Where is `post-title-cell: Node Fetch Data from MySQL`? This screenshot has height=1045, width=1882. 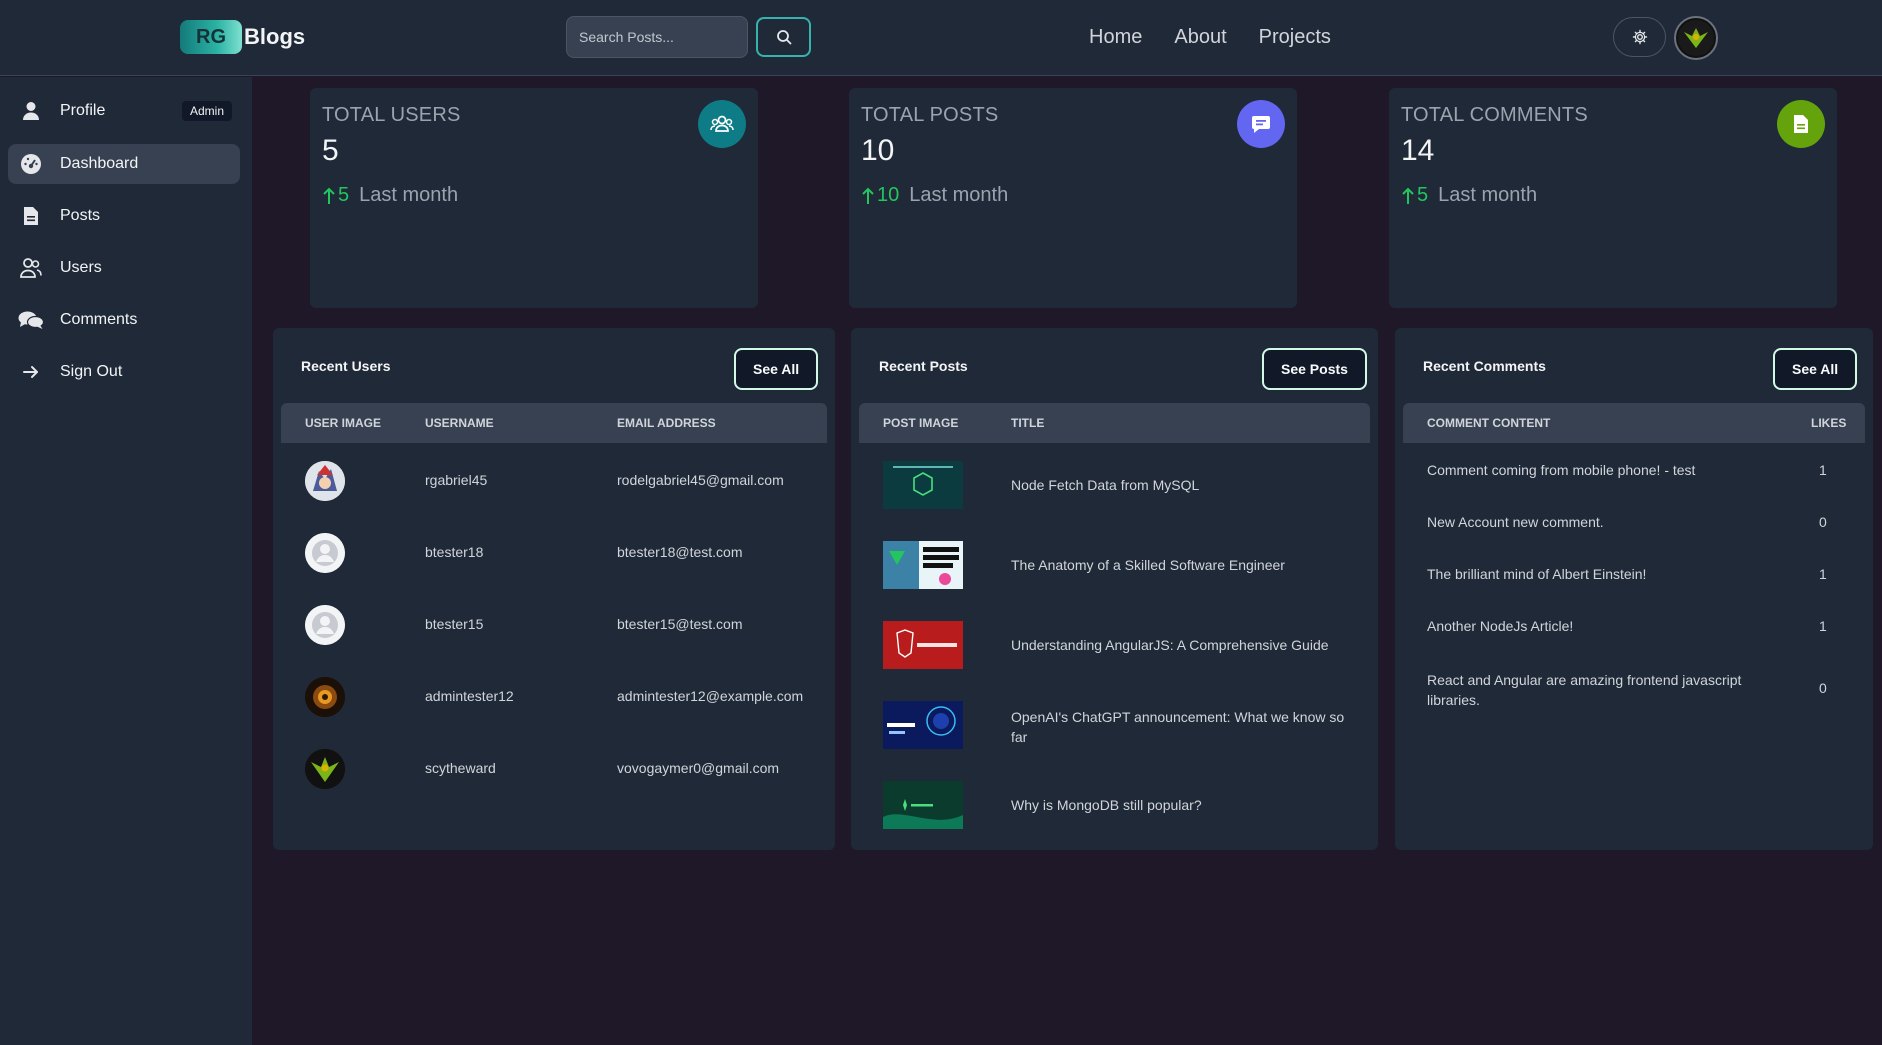
post-title-cell: Node Fetch Data from MySQL is located at coordinates (1105, 485).